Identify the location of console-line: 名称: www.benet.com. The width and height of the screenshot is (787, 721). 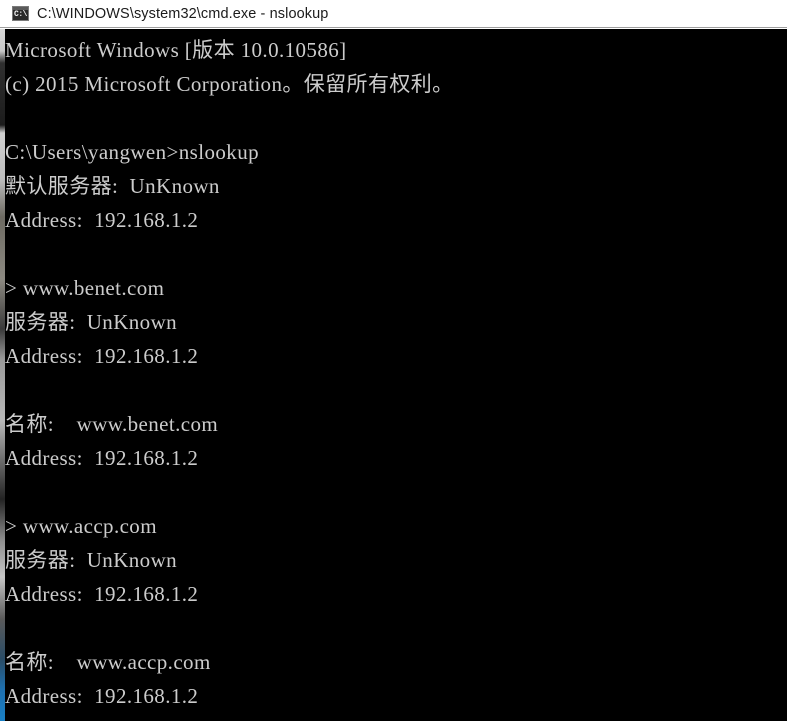
(112, 424).